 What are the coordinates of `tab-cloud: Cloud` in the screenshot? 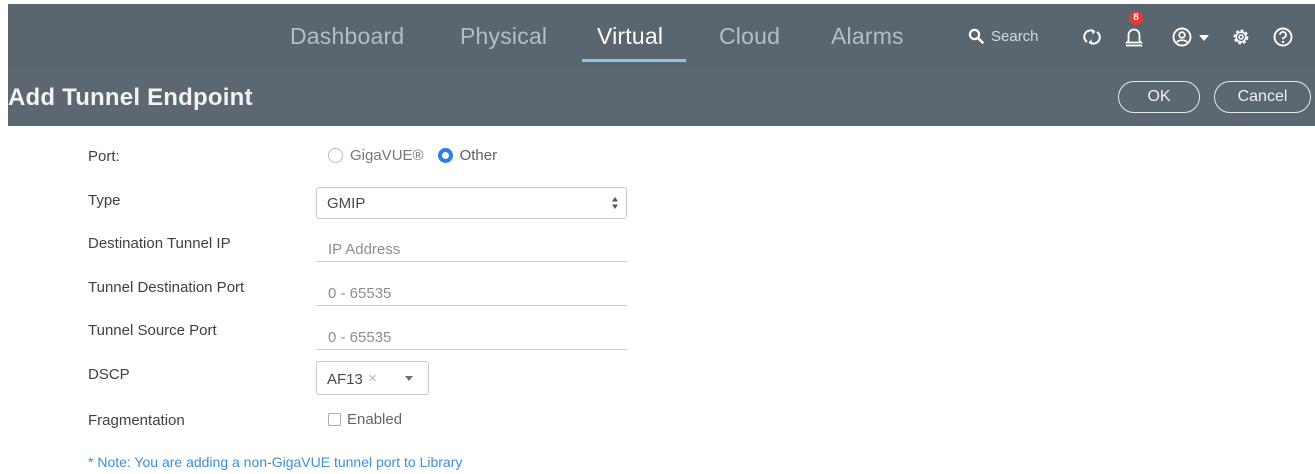 It's located at (749, 36).